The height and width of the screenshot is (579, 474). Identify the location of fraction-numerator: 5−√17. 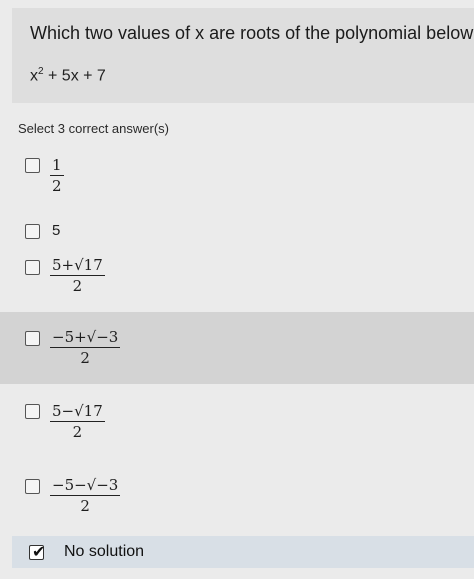
(77, 412).